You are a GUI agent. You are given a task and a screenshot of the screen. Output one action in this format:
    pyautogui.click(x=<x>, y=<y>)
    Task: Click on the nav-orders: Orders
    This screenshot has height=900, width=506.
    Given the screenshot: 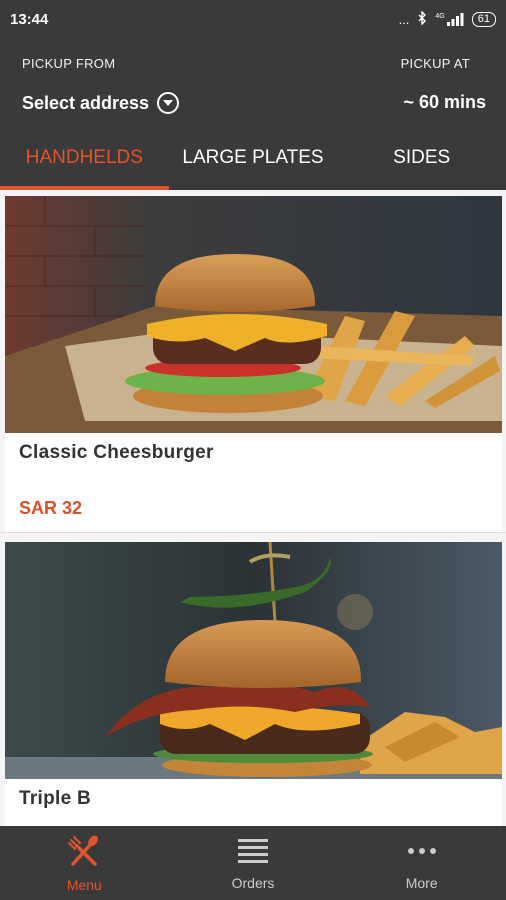 What is the action you would take?
    pyautogui.click(x=253, y=863)
    